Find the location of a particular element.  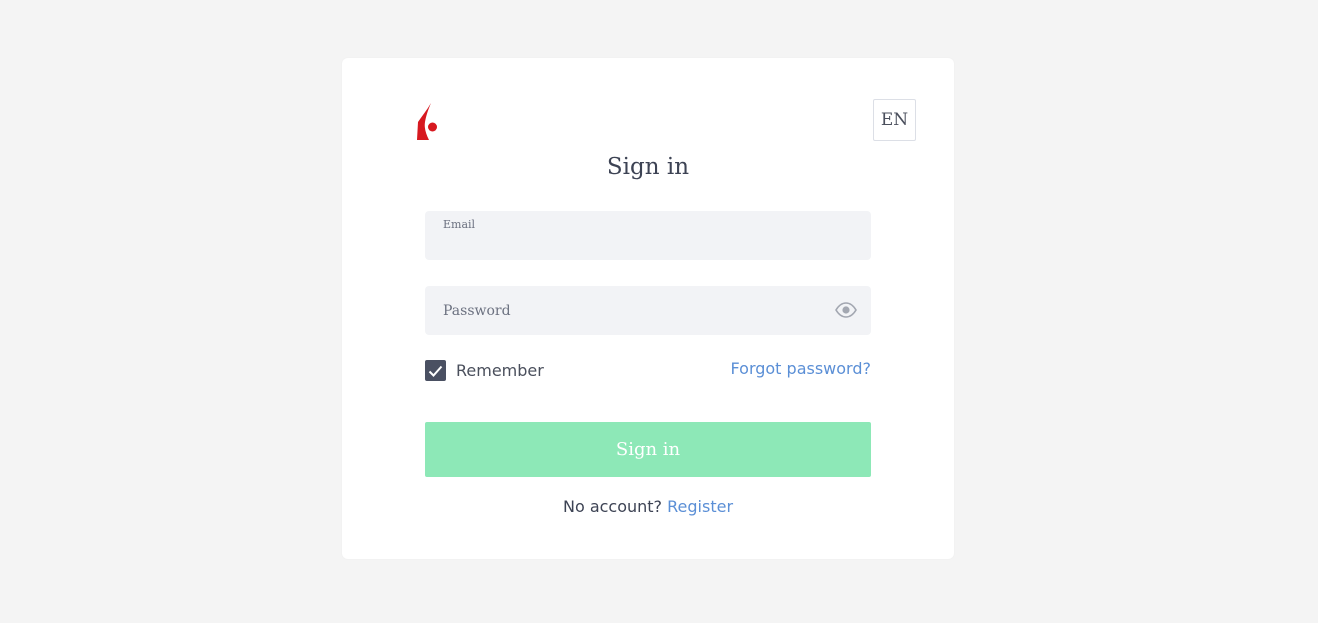

register-row: No account? Register is located at coordinates (648, 506).